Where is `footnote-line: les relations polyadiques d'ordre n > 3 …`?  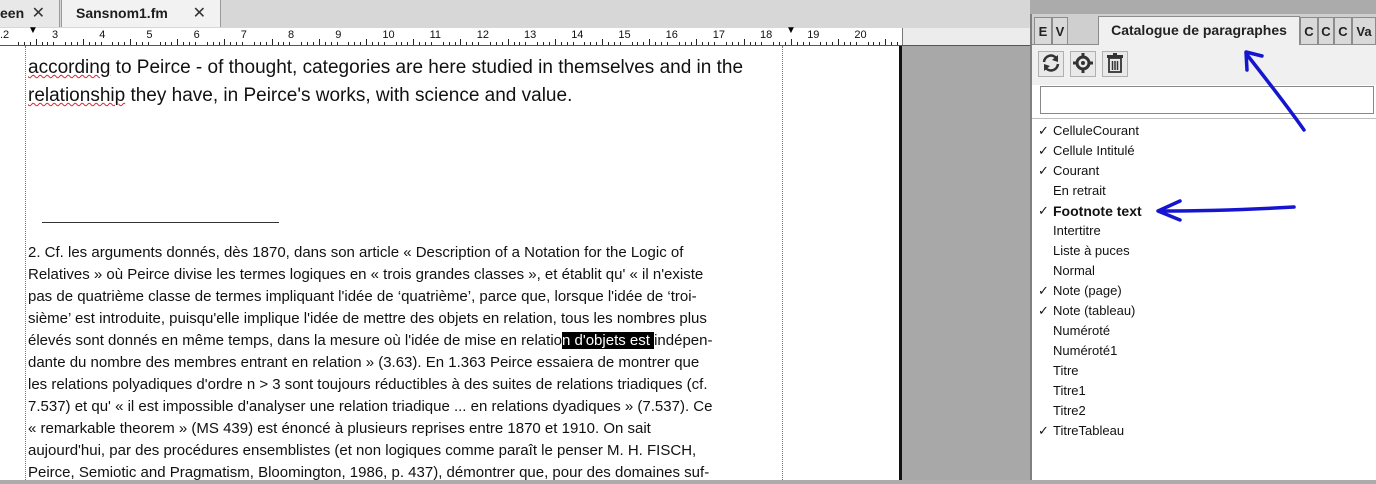
footnote-line: les relations polyadiques d'ordre n > 3 … is located at coordinates (368, 384).